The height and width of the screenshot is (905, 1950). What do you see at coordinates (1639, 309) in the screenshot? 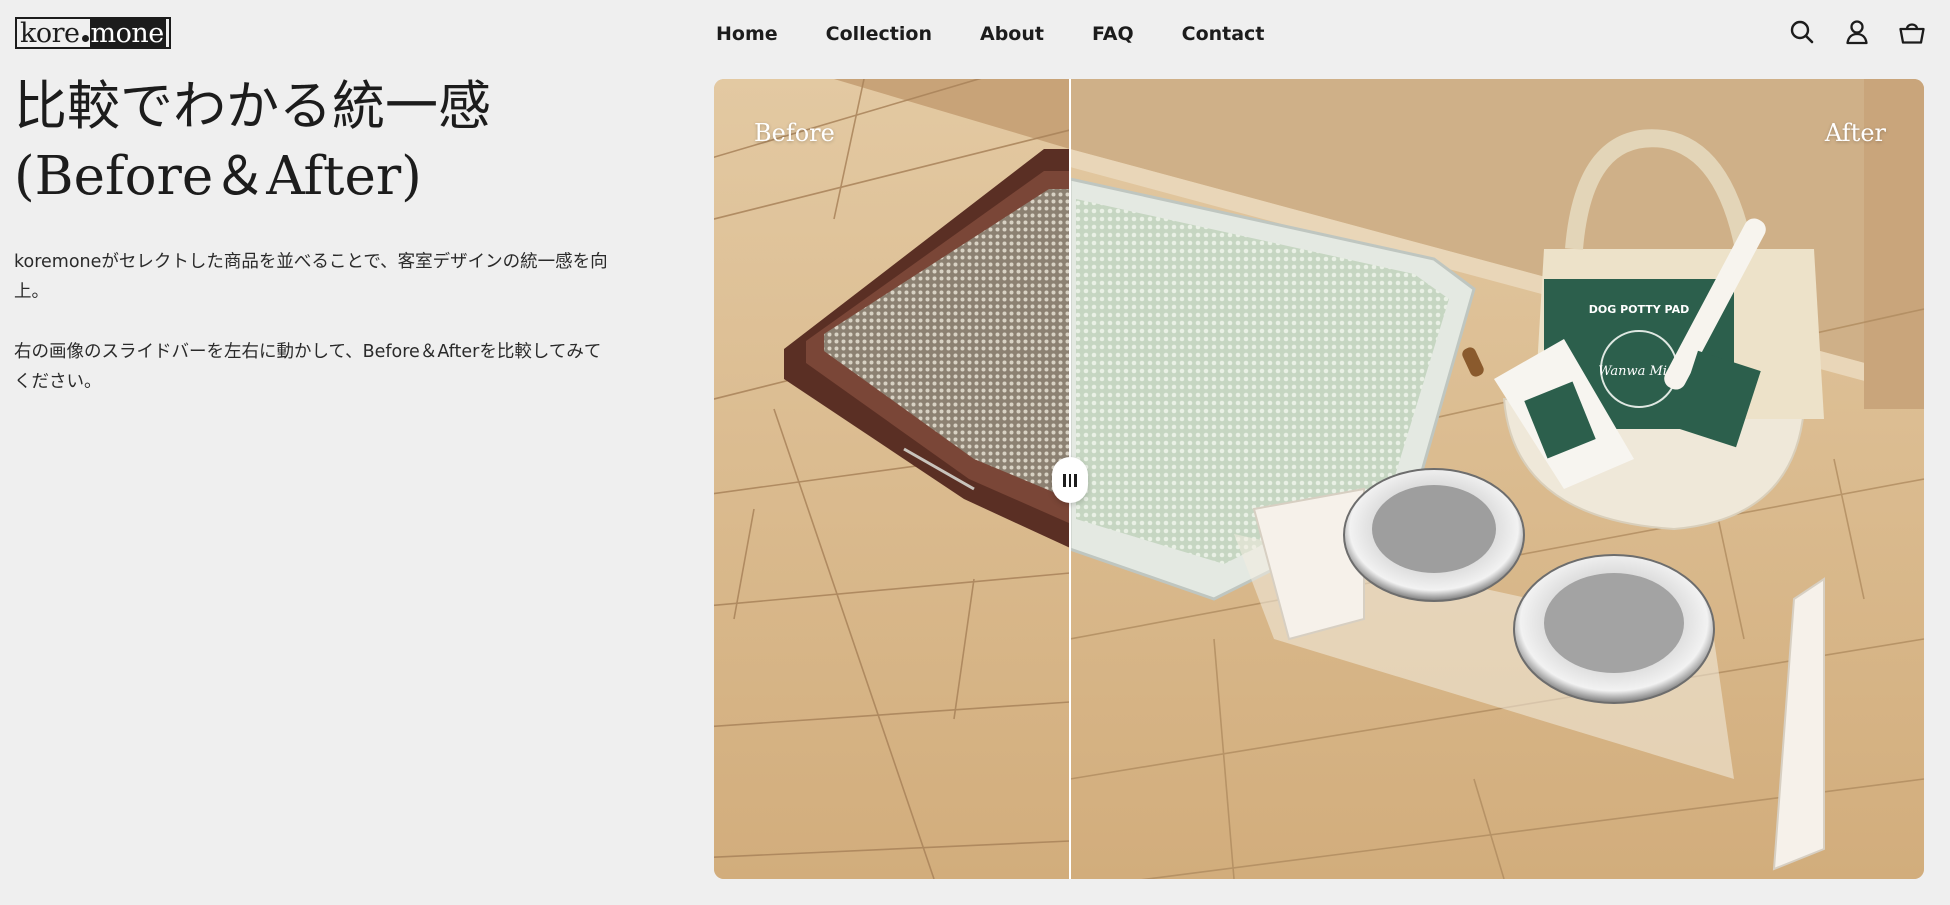
I see `package-label: DOG POTTY PAD` at bounding box center [1639, 309].